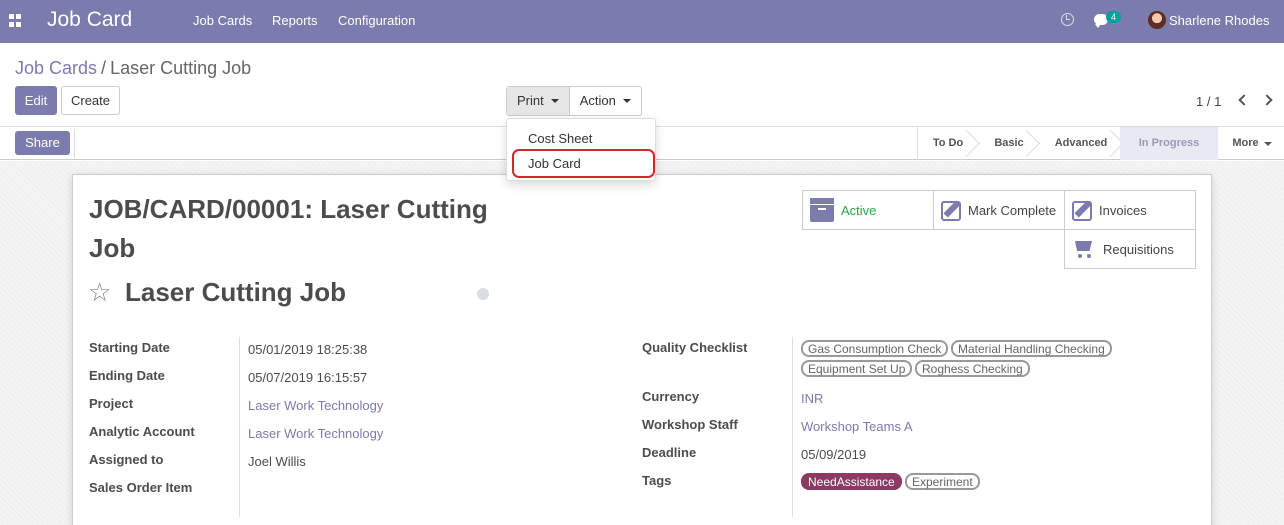 This screenshot has height=525, width=1284. I want to click on mark-complete-label: Mark Complete, so click(1012, 210).